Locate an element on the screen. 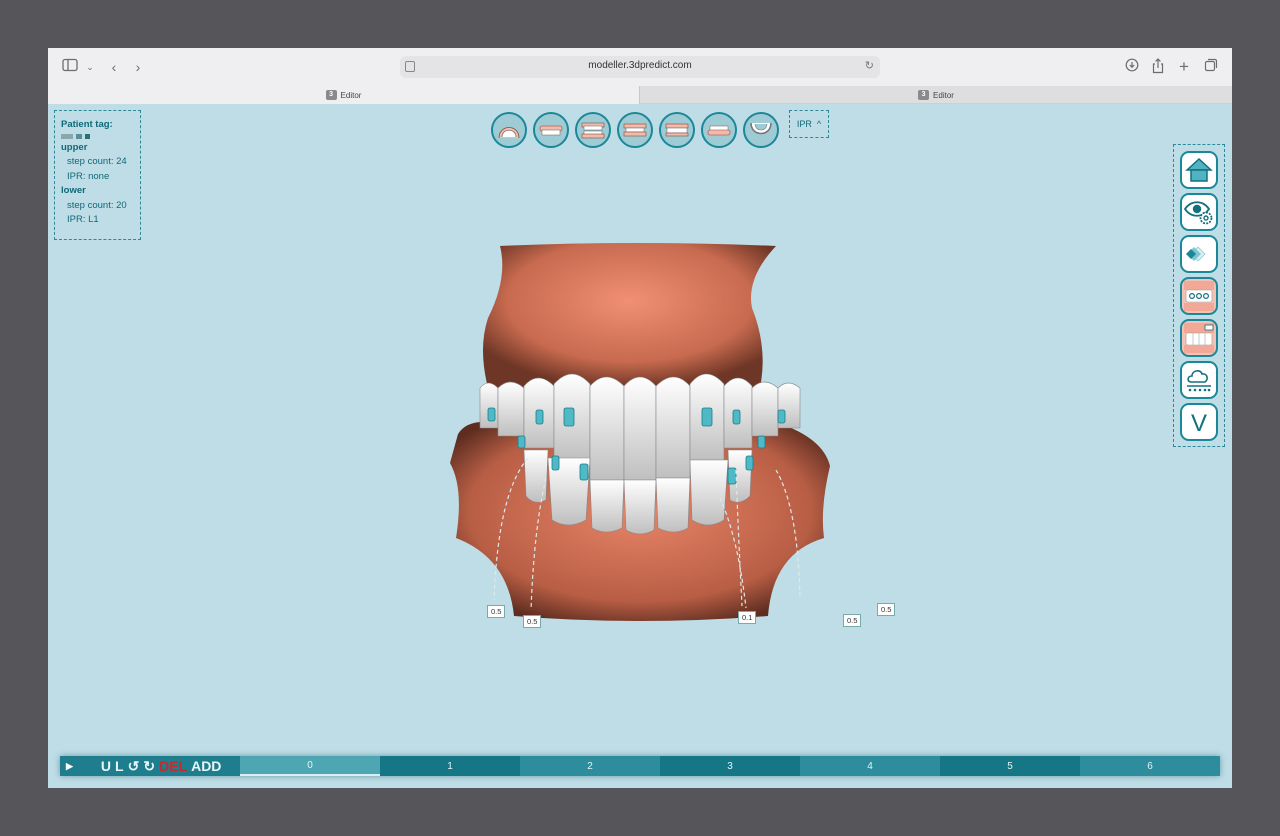 This screenshot has height=836, width=1280. cloud-upload-icon is located at coordinates (1199, 381).